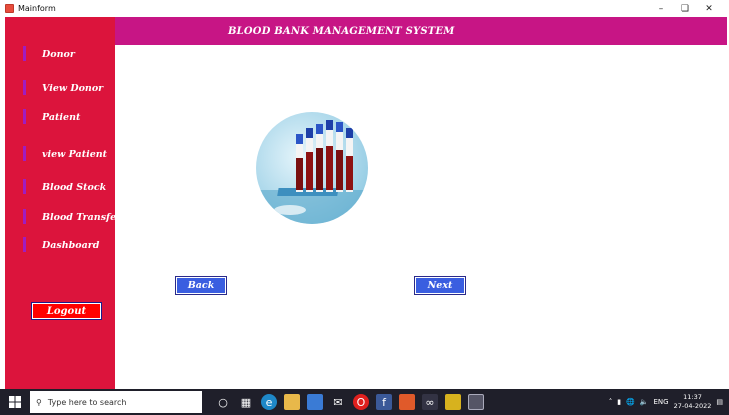 The width and height of the screenshot is (729, 415). Describe the element at coordinates (66, 311) in the screenshot. I see `logout-button: Logout` at that location.